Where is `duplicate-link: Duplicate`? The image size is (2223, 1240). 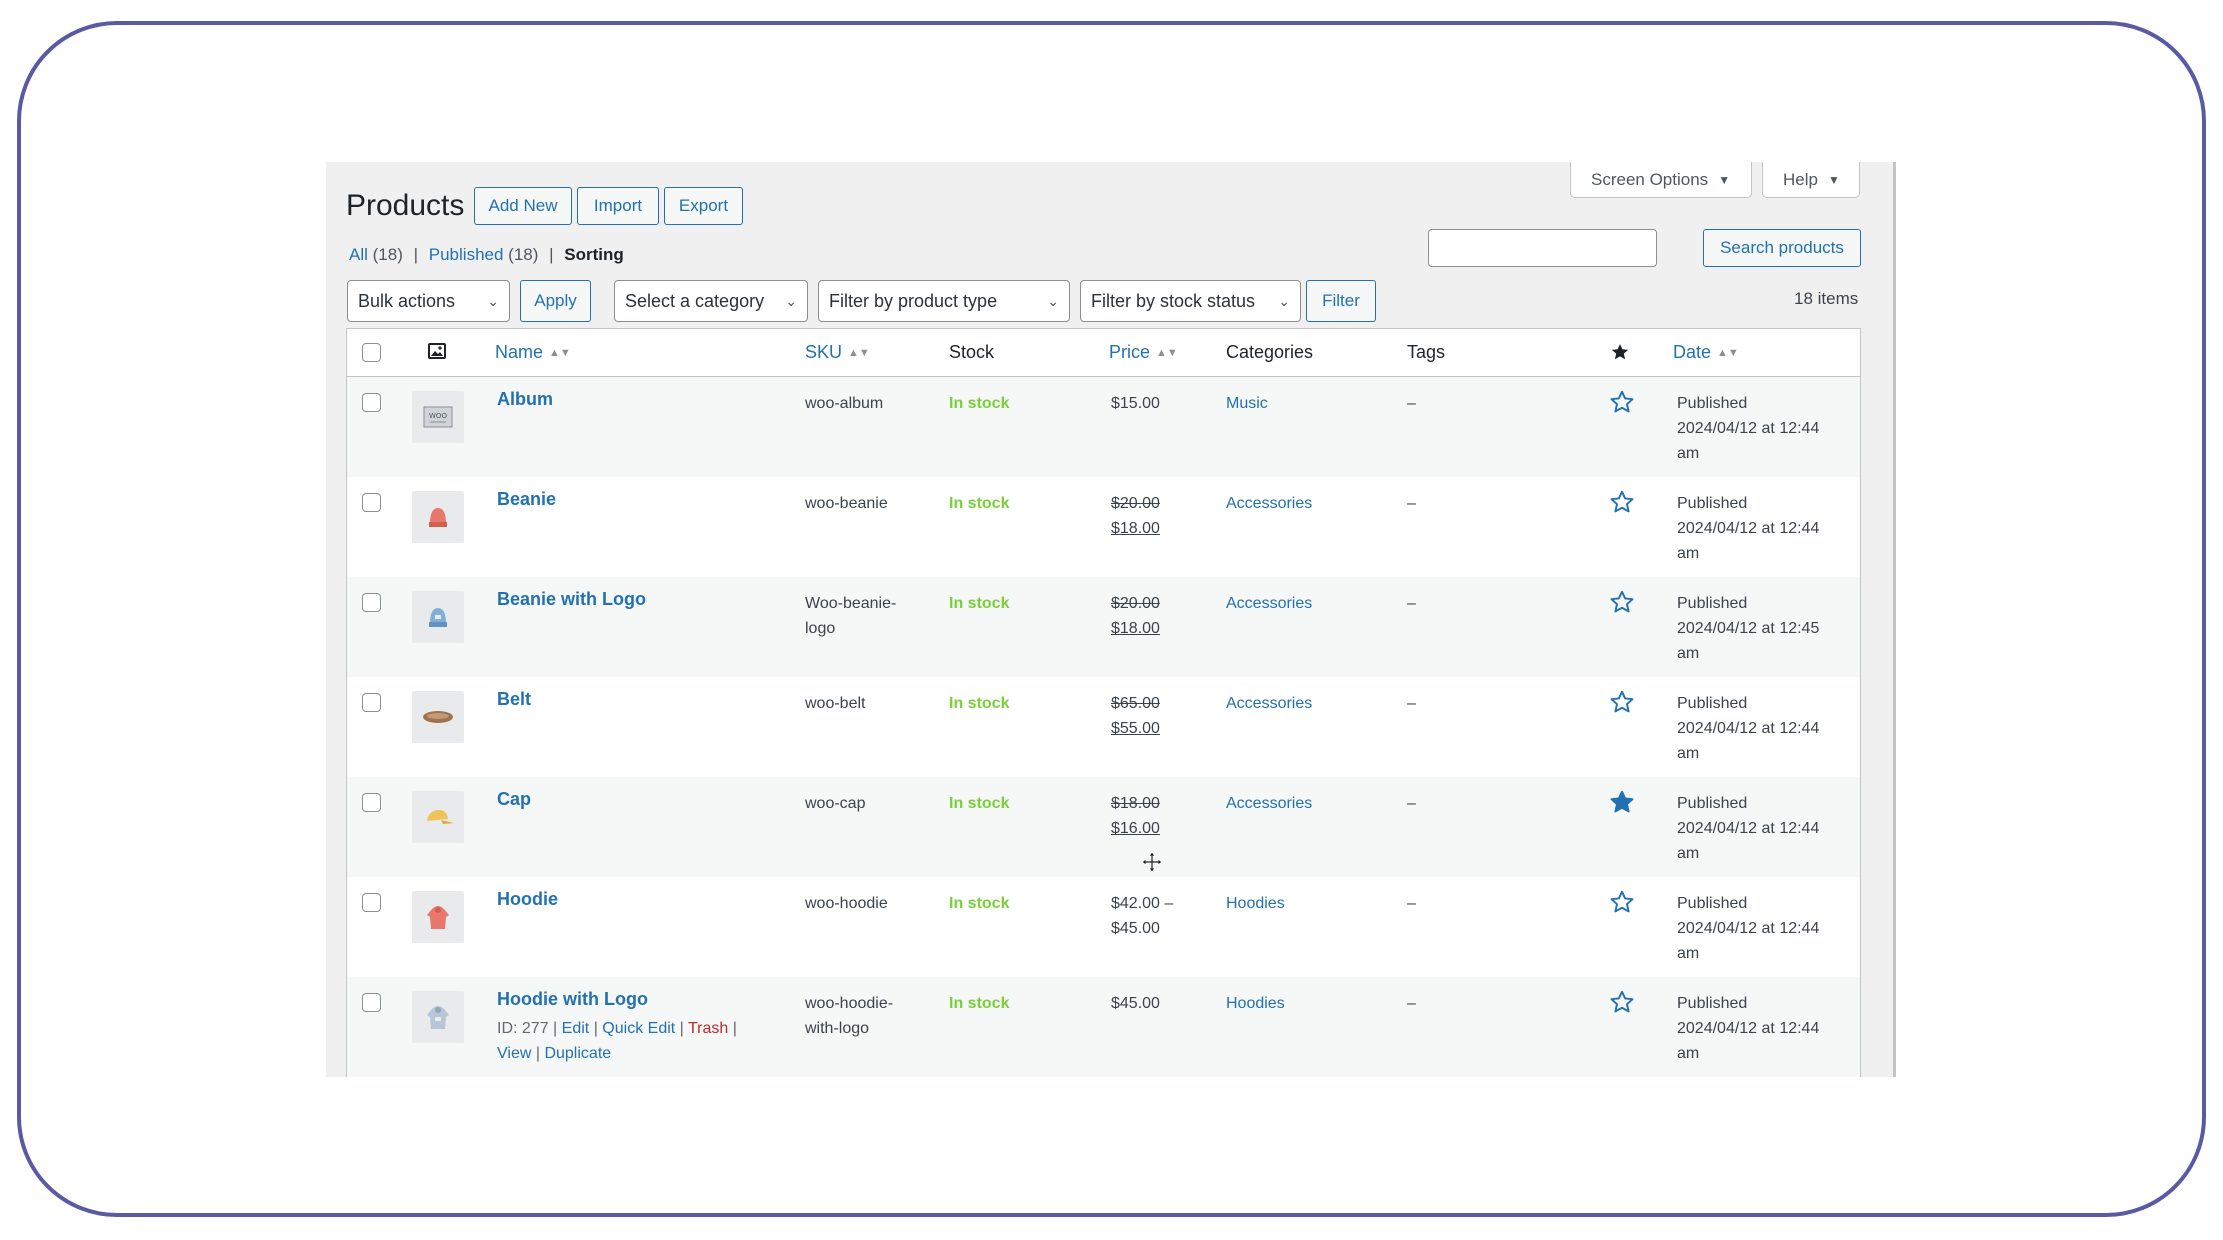 duplicate-link: Duplicate is located at coordinates (577, 1053).